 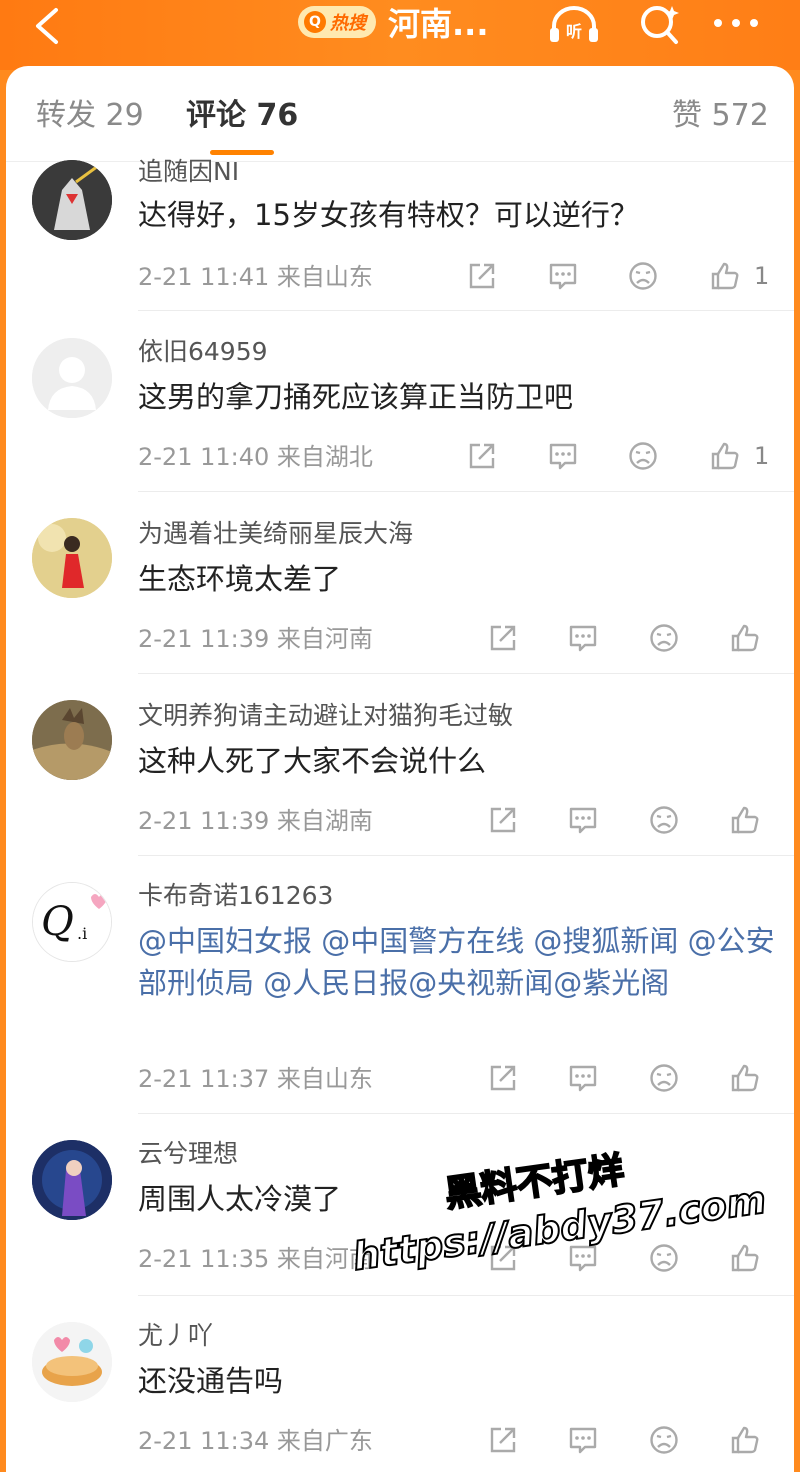 I want to click on comment-text: 这男的拿刀捅死应该算正当防卫吧, so click(x=356, y=397).